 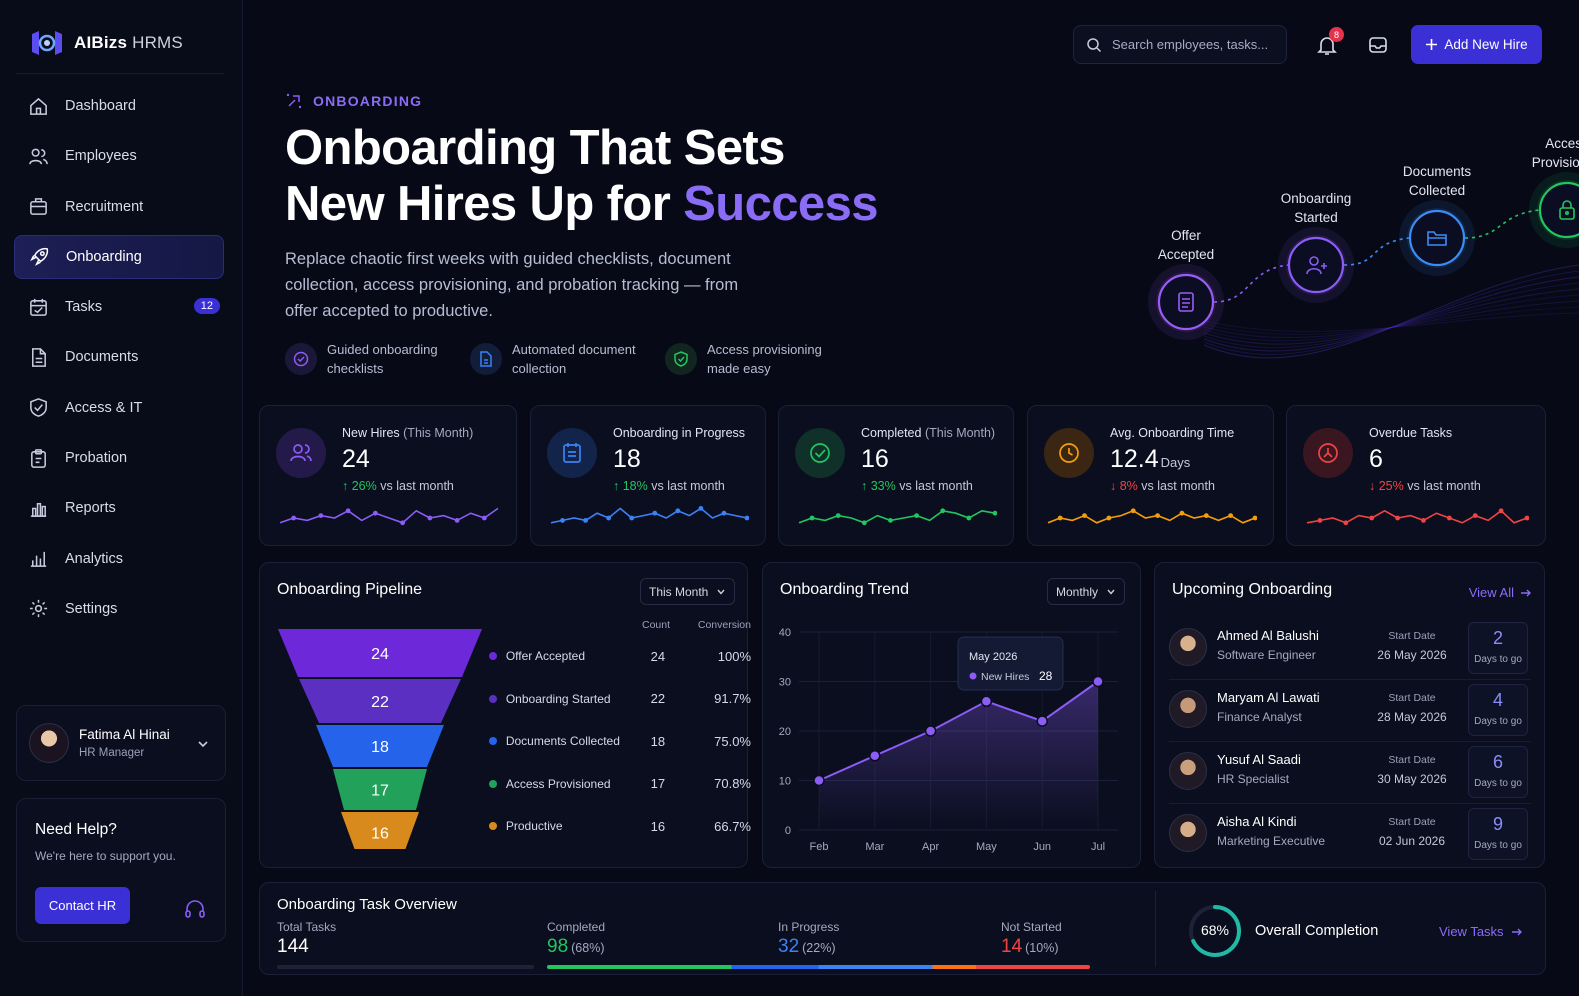 What do you see at coordinates (119, 256) in the screenshot?
I see `sidebar-item-onboarding: Onboarding` at bounding box center [119, 256].